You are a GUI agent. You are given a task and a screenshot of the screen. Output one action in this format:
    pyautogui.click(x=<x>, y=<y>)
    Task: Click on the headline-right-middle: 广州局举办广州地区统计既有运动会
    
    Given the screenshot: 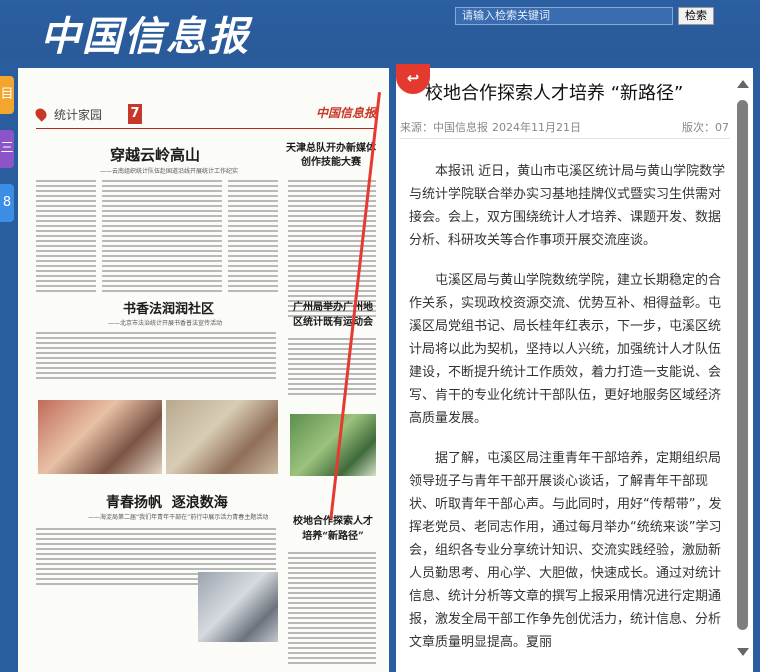 What is the action you would take?
    pyautogui.click(x=333, y=315)
    